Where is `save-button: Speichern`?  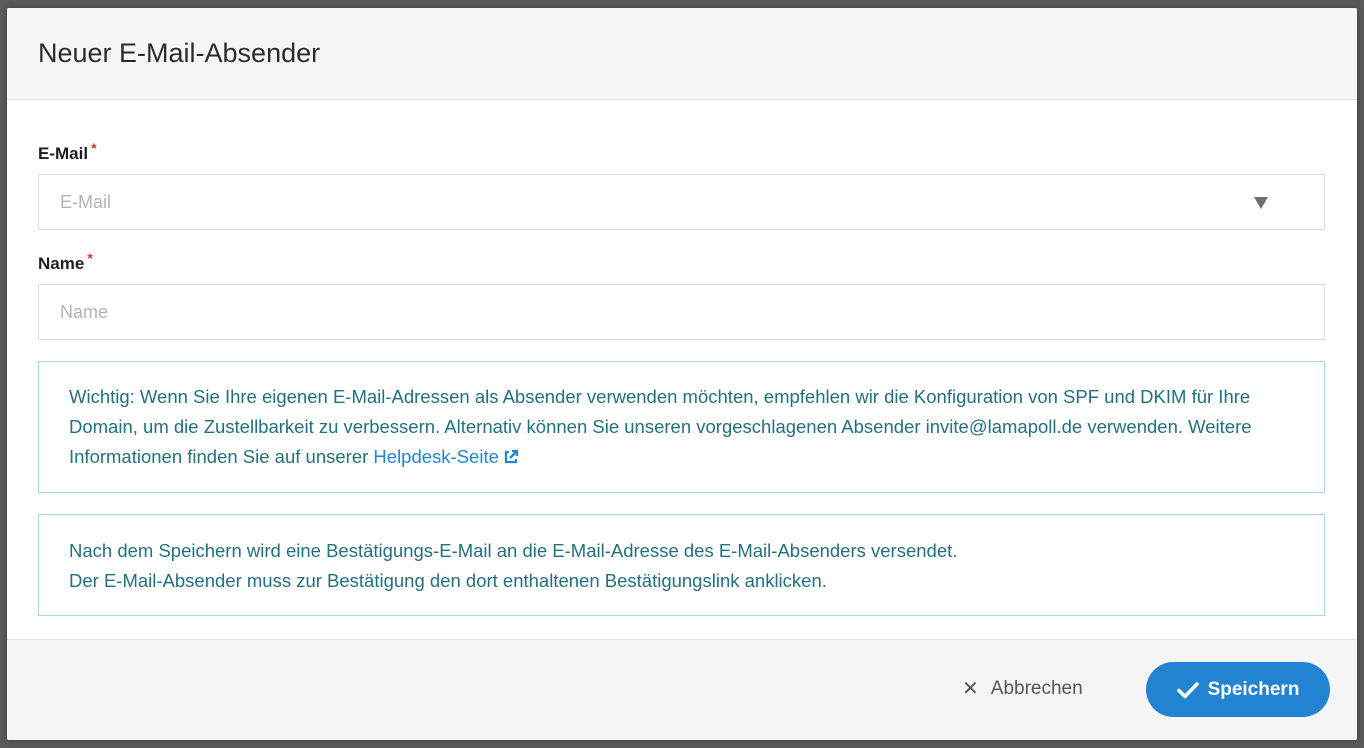 save-button: Speichern is located at coordinates (1238, 689).